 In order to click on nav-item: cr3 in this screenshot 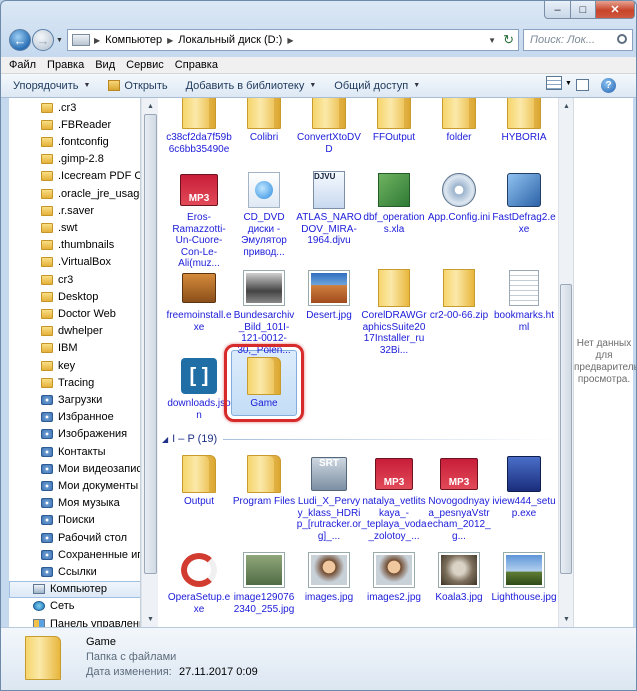, I will do `click(74, 279)`.